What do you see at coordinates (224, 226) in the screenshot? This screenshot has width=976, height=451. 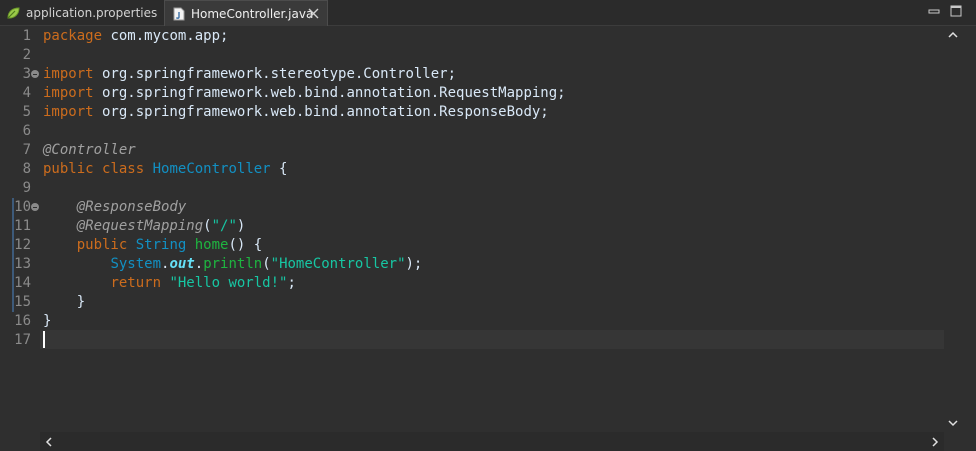 I see `code-token: "/"` at bounding box center [224, 226].